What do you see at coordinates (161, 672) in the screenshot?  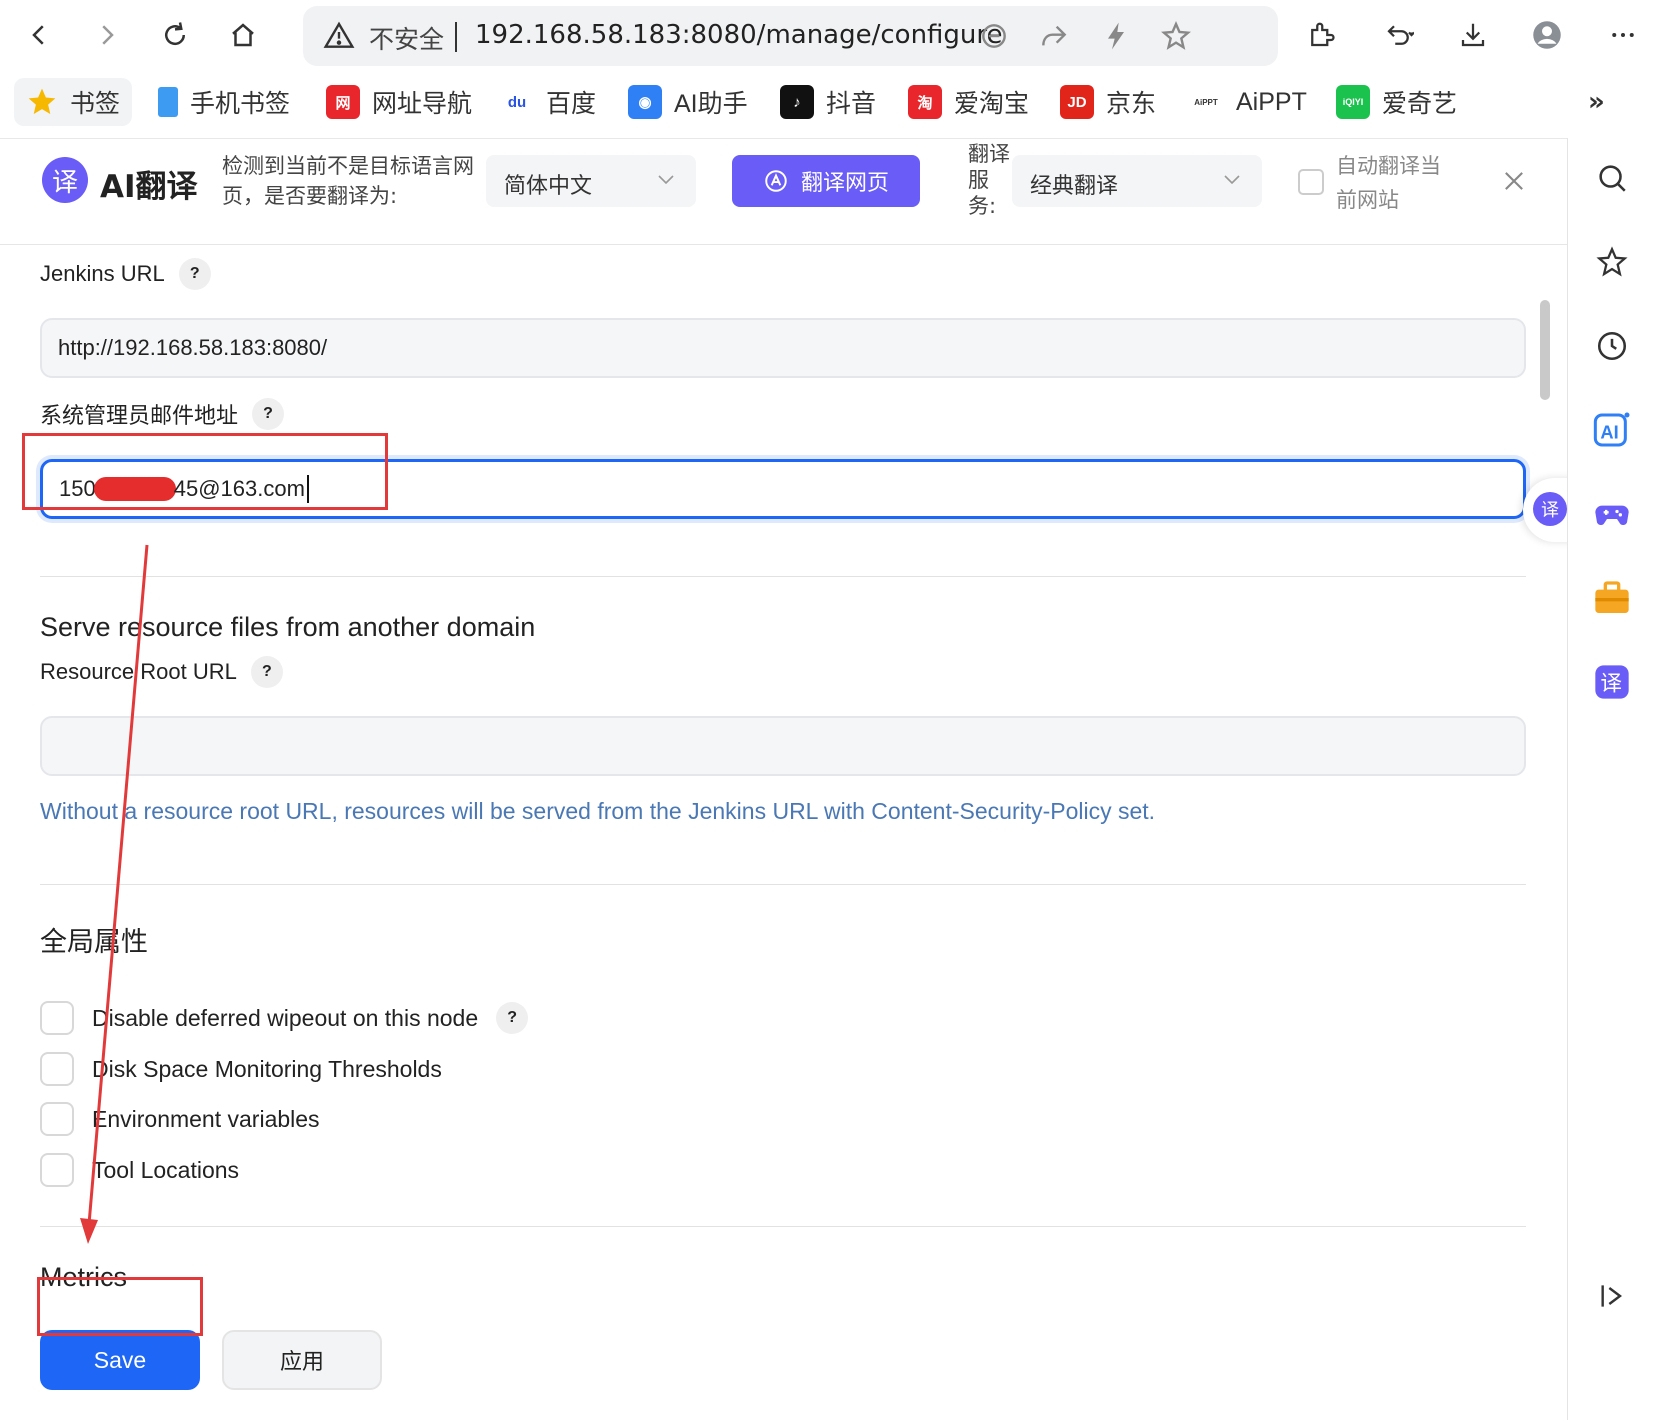 I see `resource-root-url-label: Resource Root URL ?` at bounding box center [161, 672].